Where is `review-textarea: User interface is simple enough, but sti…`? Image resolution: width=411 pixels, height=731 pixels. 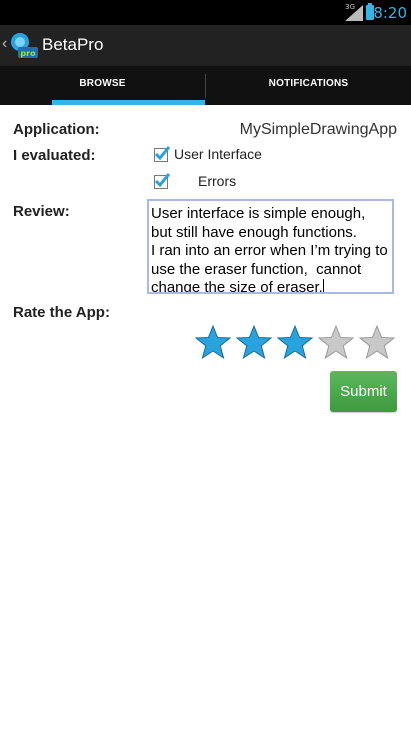 review-textarea: User interface is simple enough, but sti… is located at coordinates (270, 246).